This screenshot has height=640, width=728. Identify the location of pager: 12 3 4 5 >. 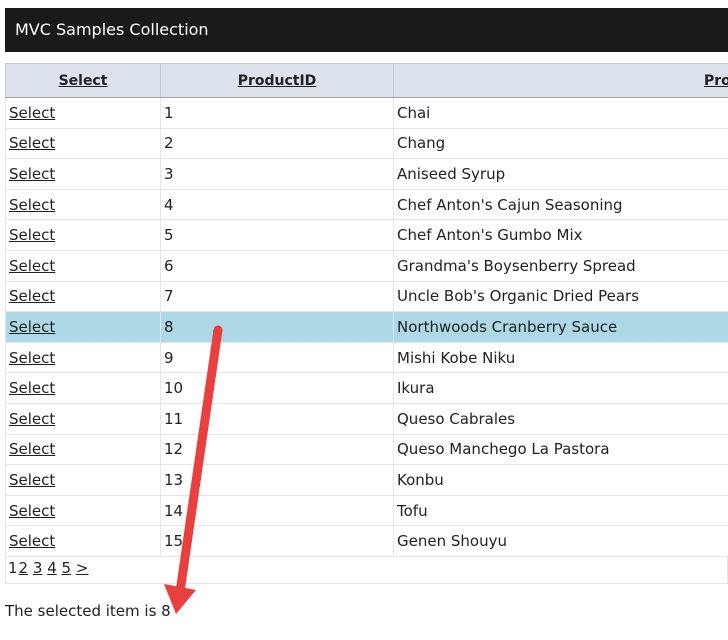
(366, 569).